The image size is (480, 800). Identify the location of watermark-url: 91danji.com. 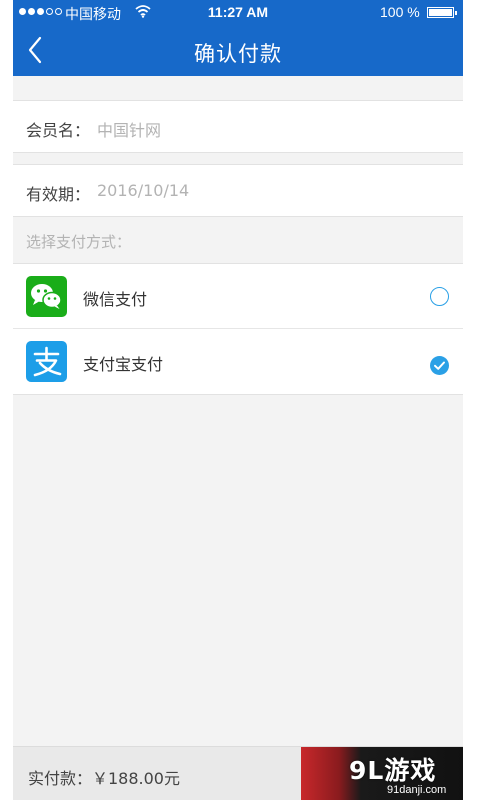
(417, 790).